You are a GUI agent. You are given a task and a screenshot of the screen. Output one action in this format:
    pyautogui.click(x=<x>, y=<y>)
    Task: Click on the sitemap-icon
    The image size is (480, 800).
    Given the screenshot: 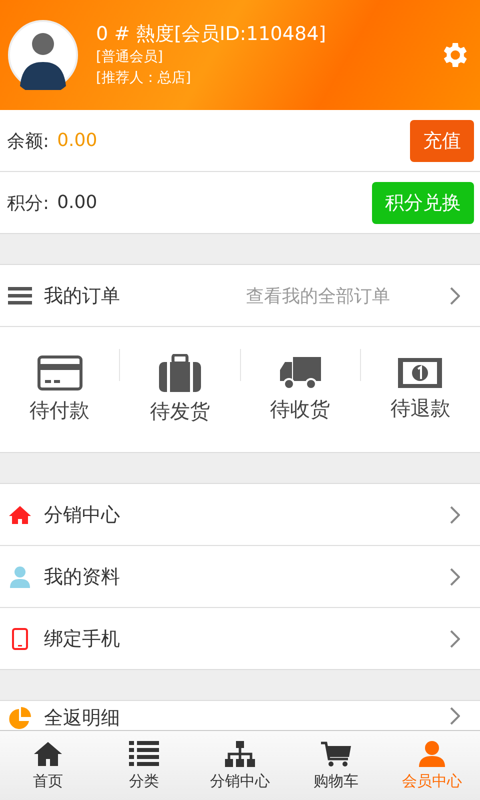 What is the action you would take?
    pyautogui.click(x=240, y=753)
    